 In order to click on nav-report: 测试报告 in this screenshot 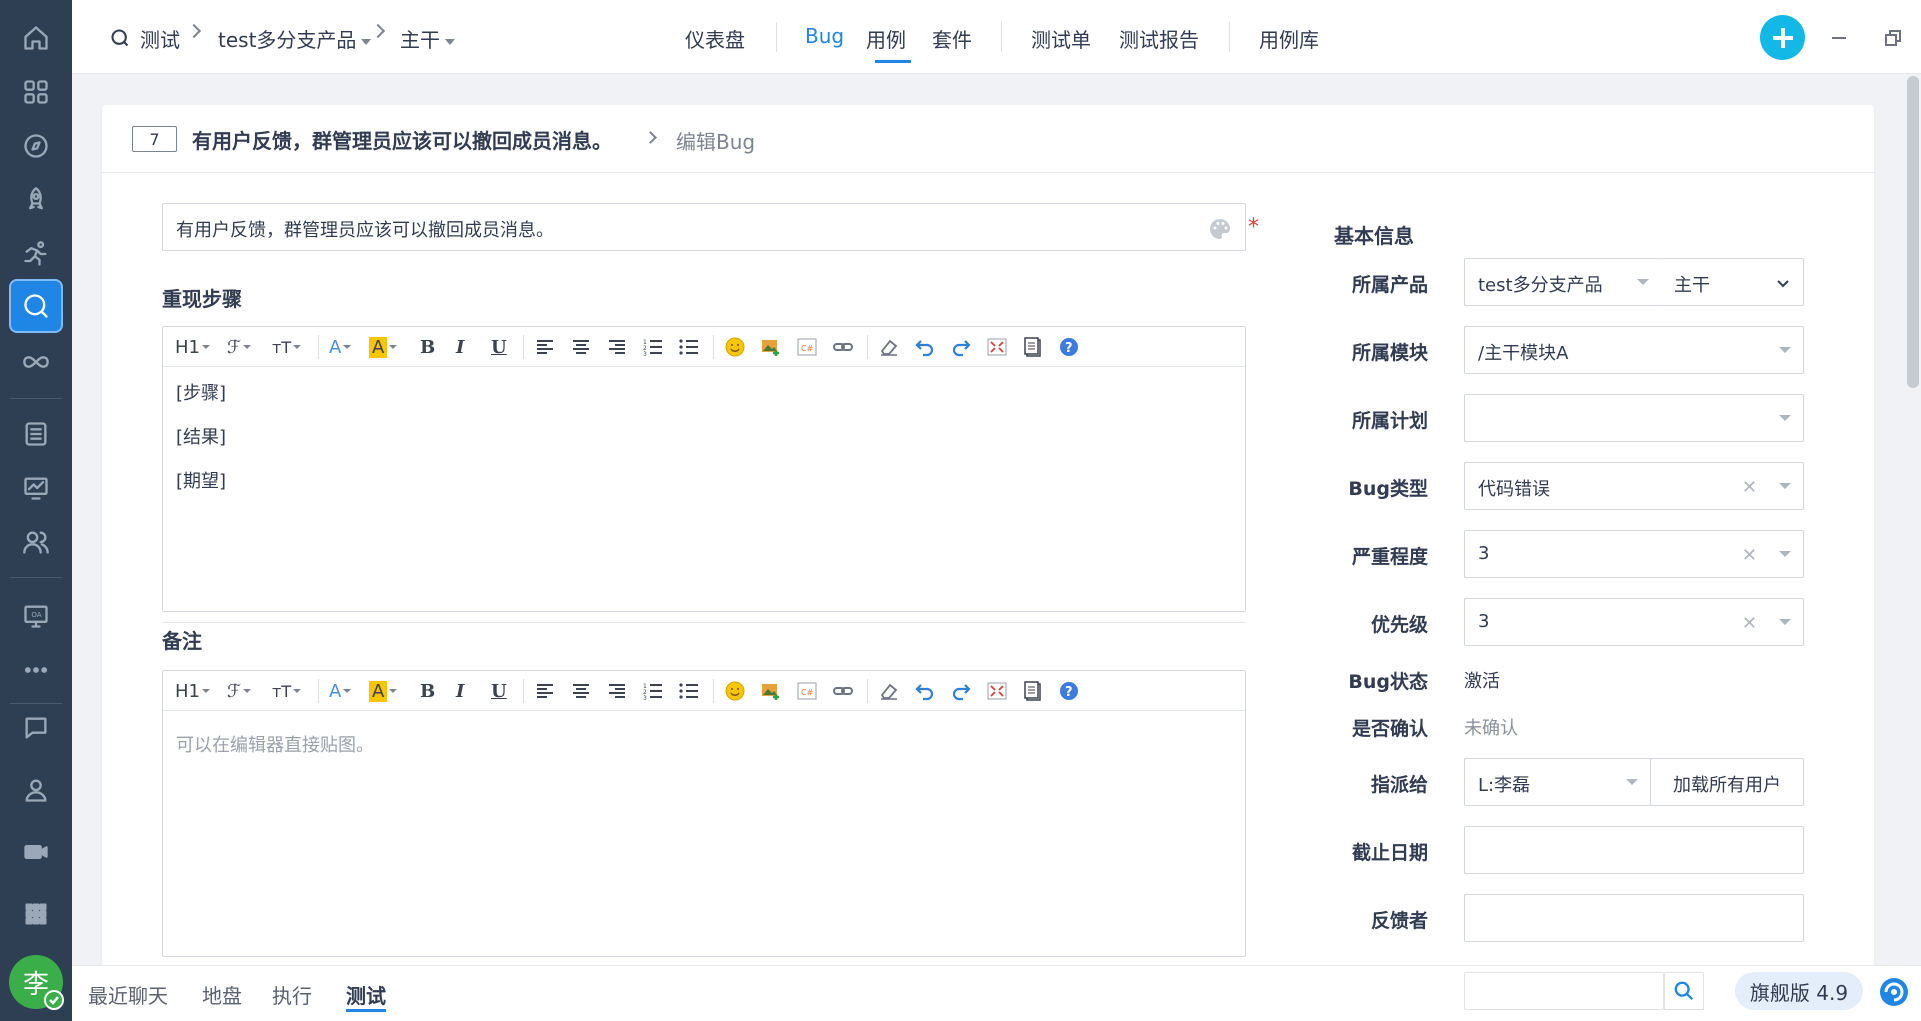, I will do `click(1159, 38)`.